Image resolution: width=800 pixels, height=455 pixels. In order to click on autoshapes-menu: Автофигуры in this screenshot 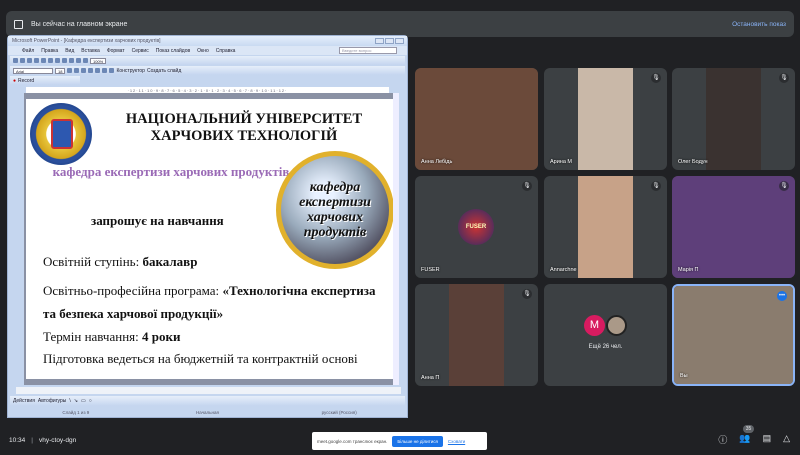, I will do `click(52, 401)`.